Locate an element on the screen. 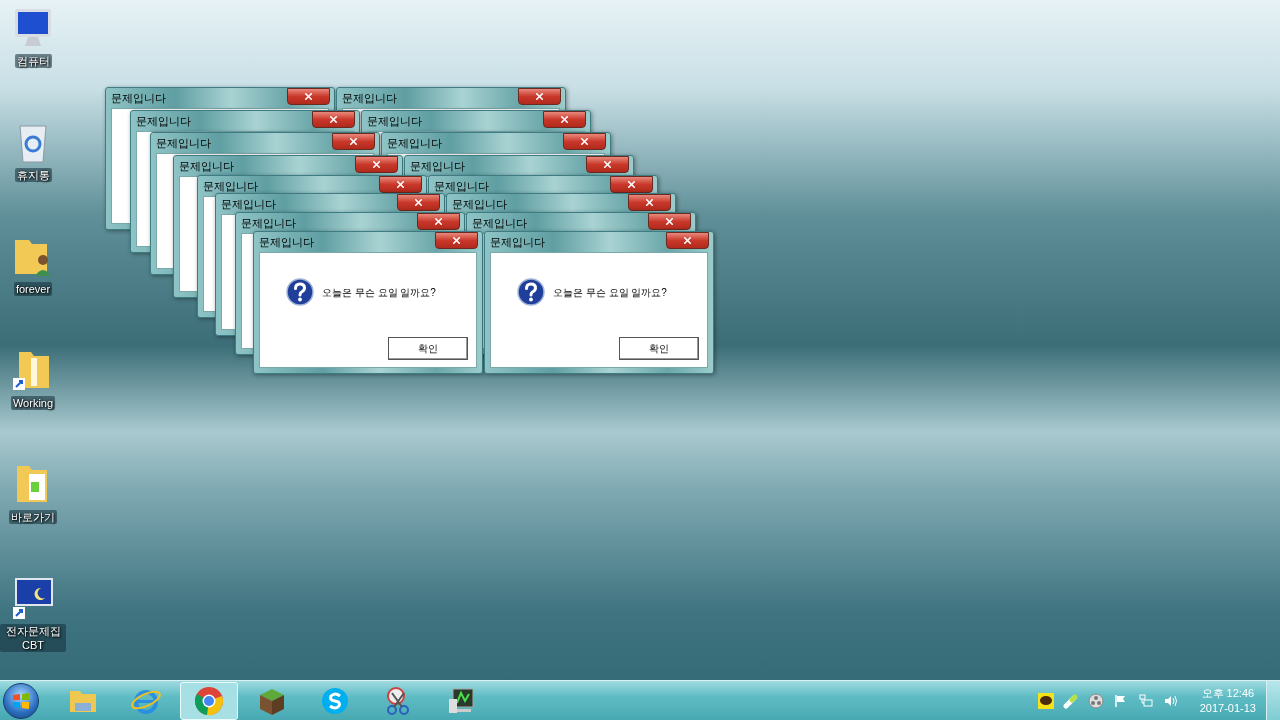 The height and width of the screenshot is (720, 1280). desktop-icon-label: Working is located at coordinates (33, 403).